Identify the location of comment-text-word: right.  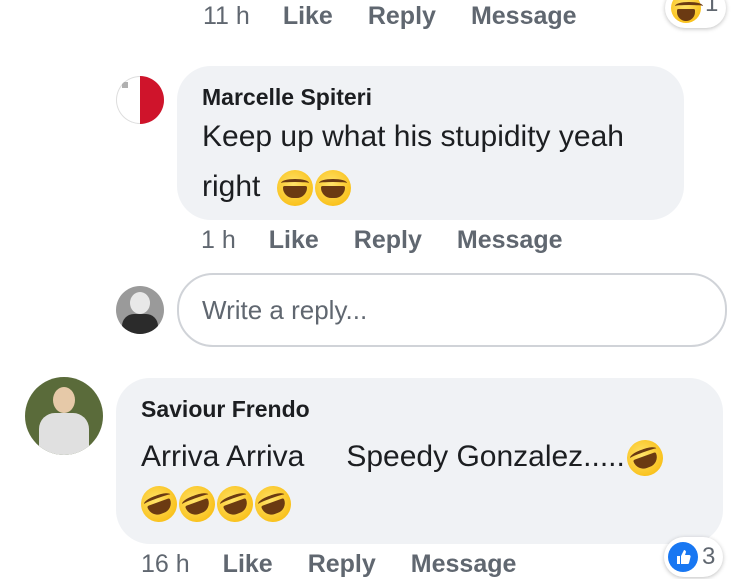
(231, 186).